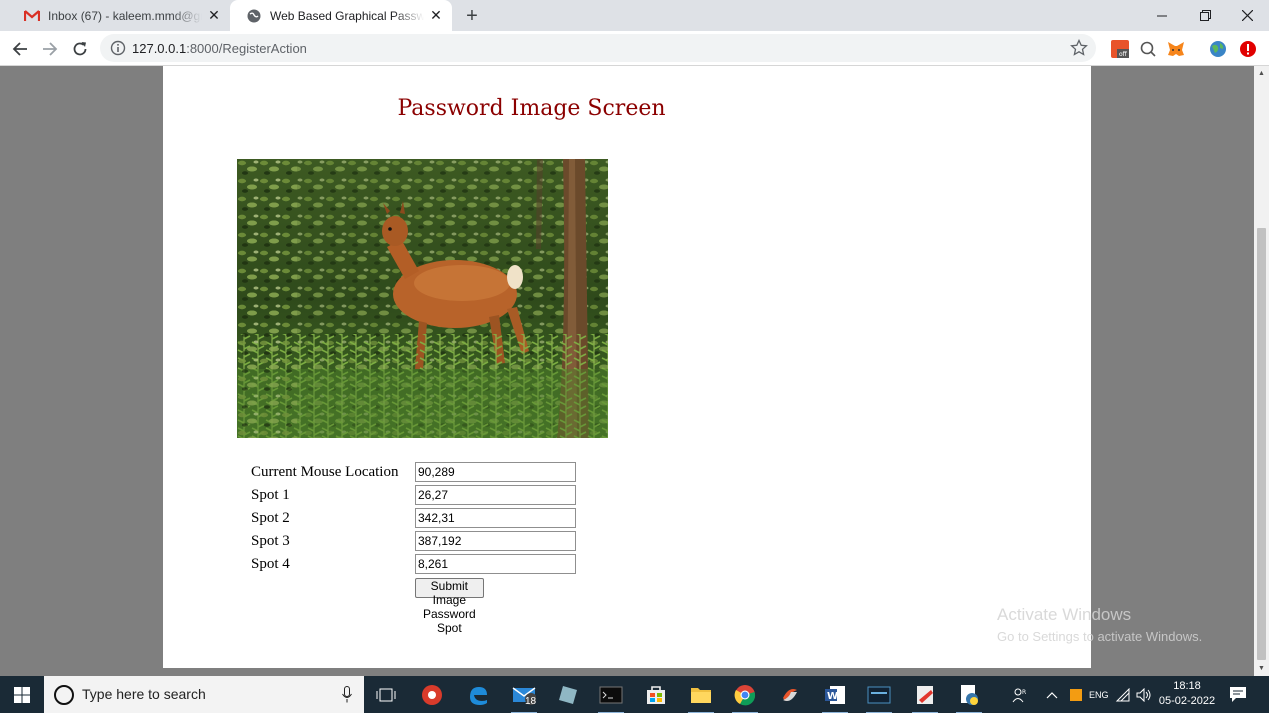 The width and height of the screenshot is (1269, 713). I want to click on spot-2-field, so click(495, 518).